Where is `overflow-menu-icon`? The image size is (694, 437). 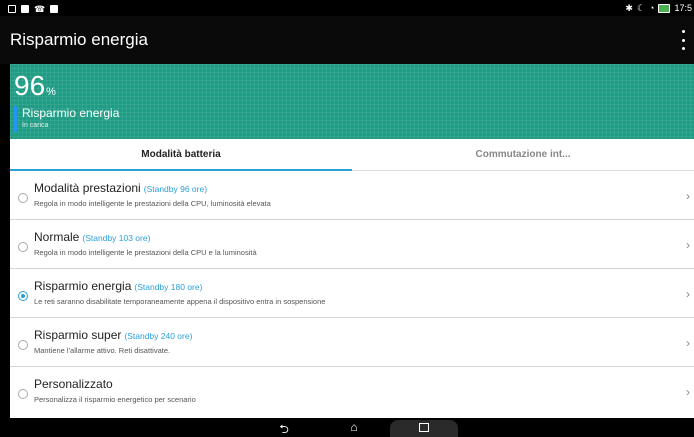 overflow-menu-icon is located at coordinates (683, 40).